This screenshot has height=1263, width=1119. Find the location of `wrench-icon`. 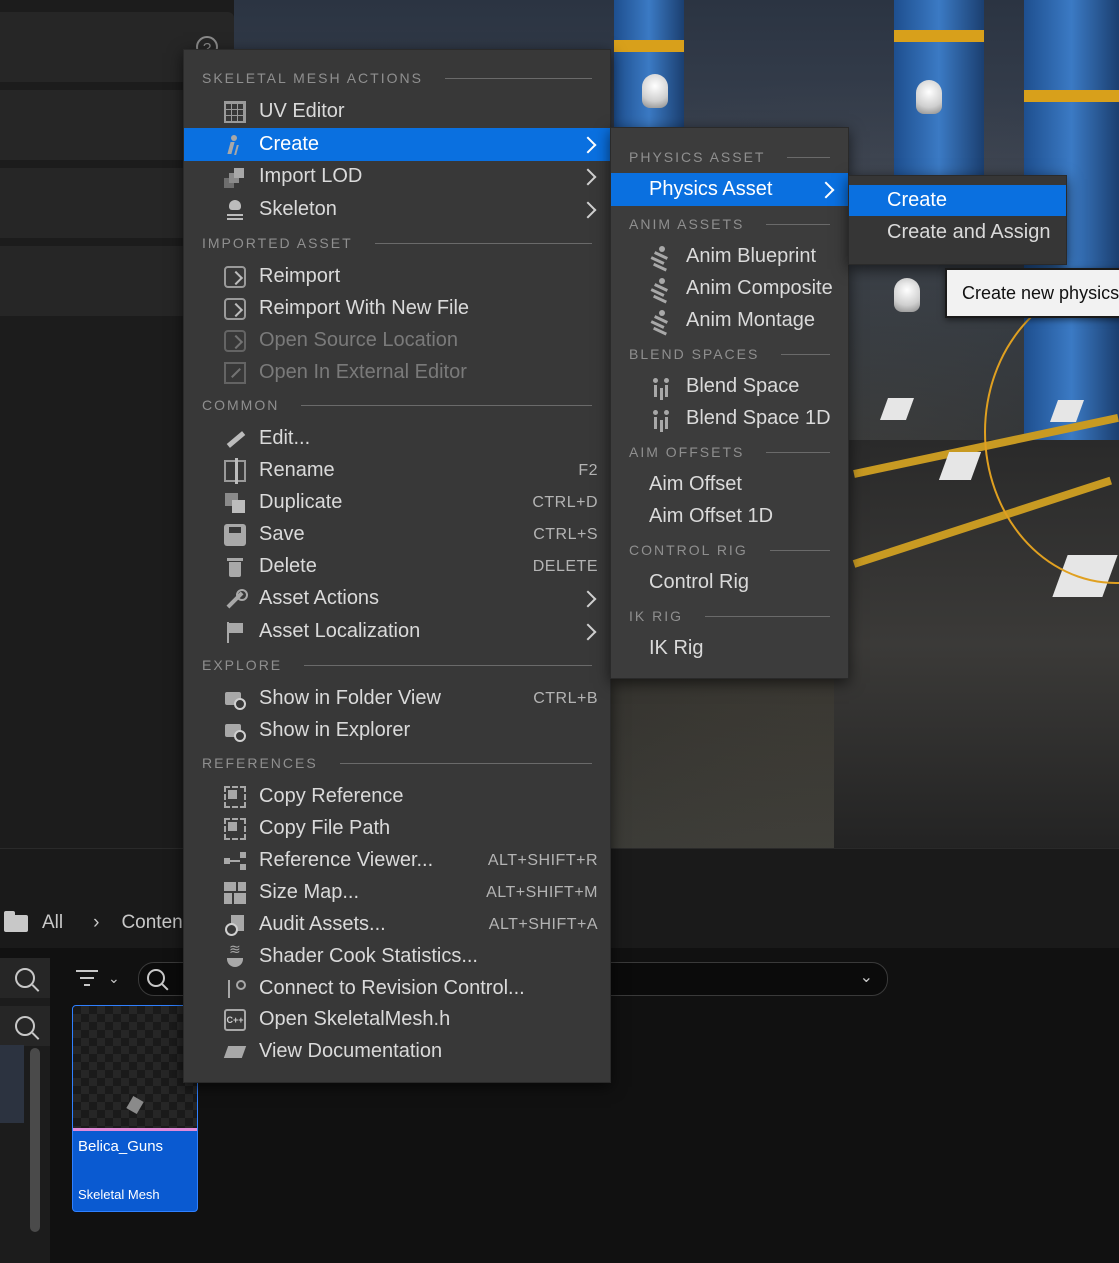

wrench-icon is located at coordinates (236, 599).